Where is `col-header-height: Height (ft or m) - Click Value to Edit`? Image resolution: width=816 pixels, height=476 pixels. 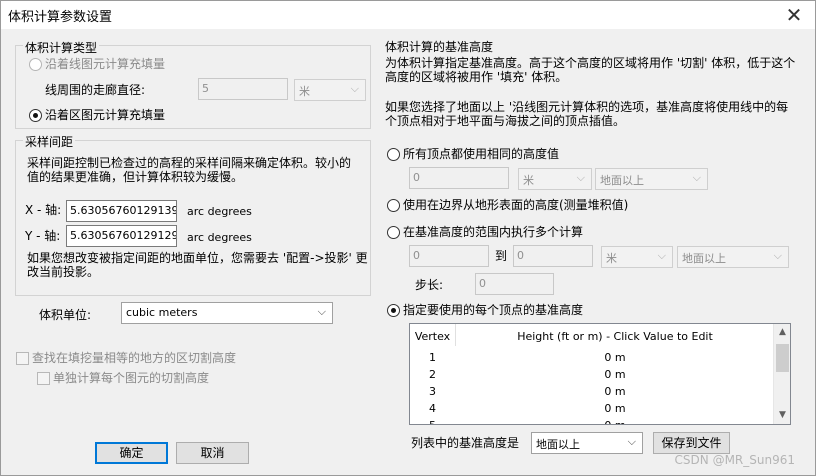
col-header-height: Height (ft or m) - Click Value to Edit is located at coordinates (615, 336).